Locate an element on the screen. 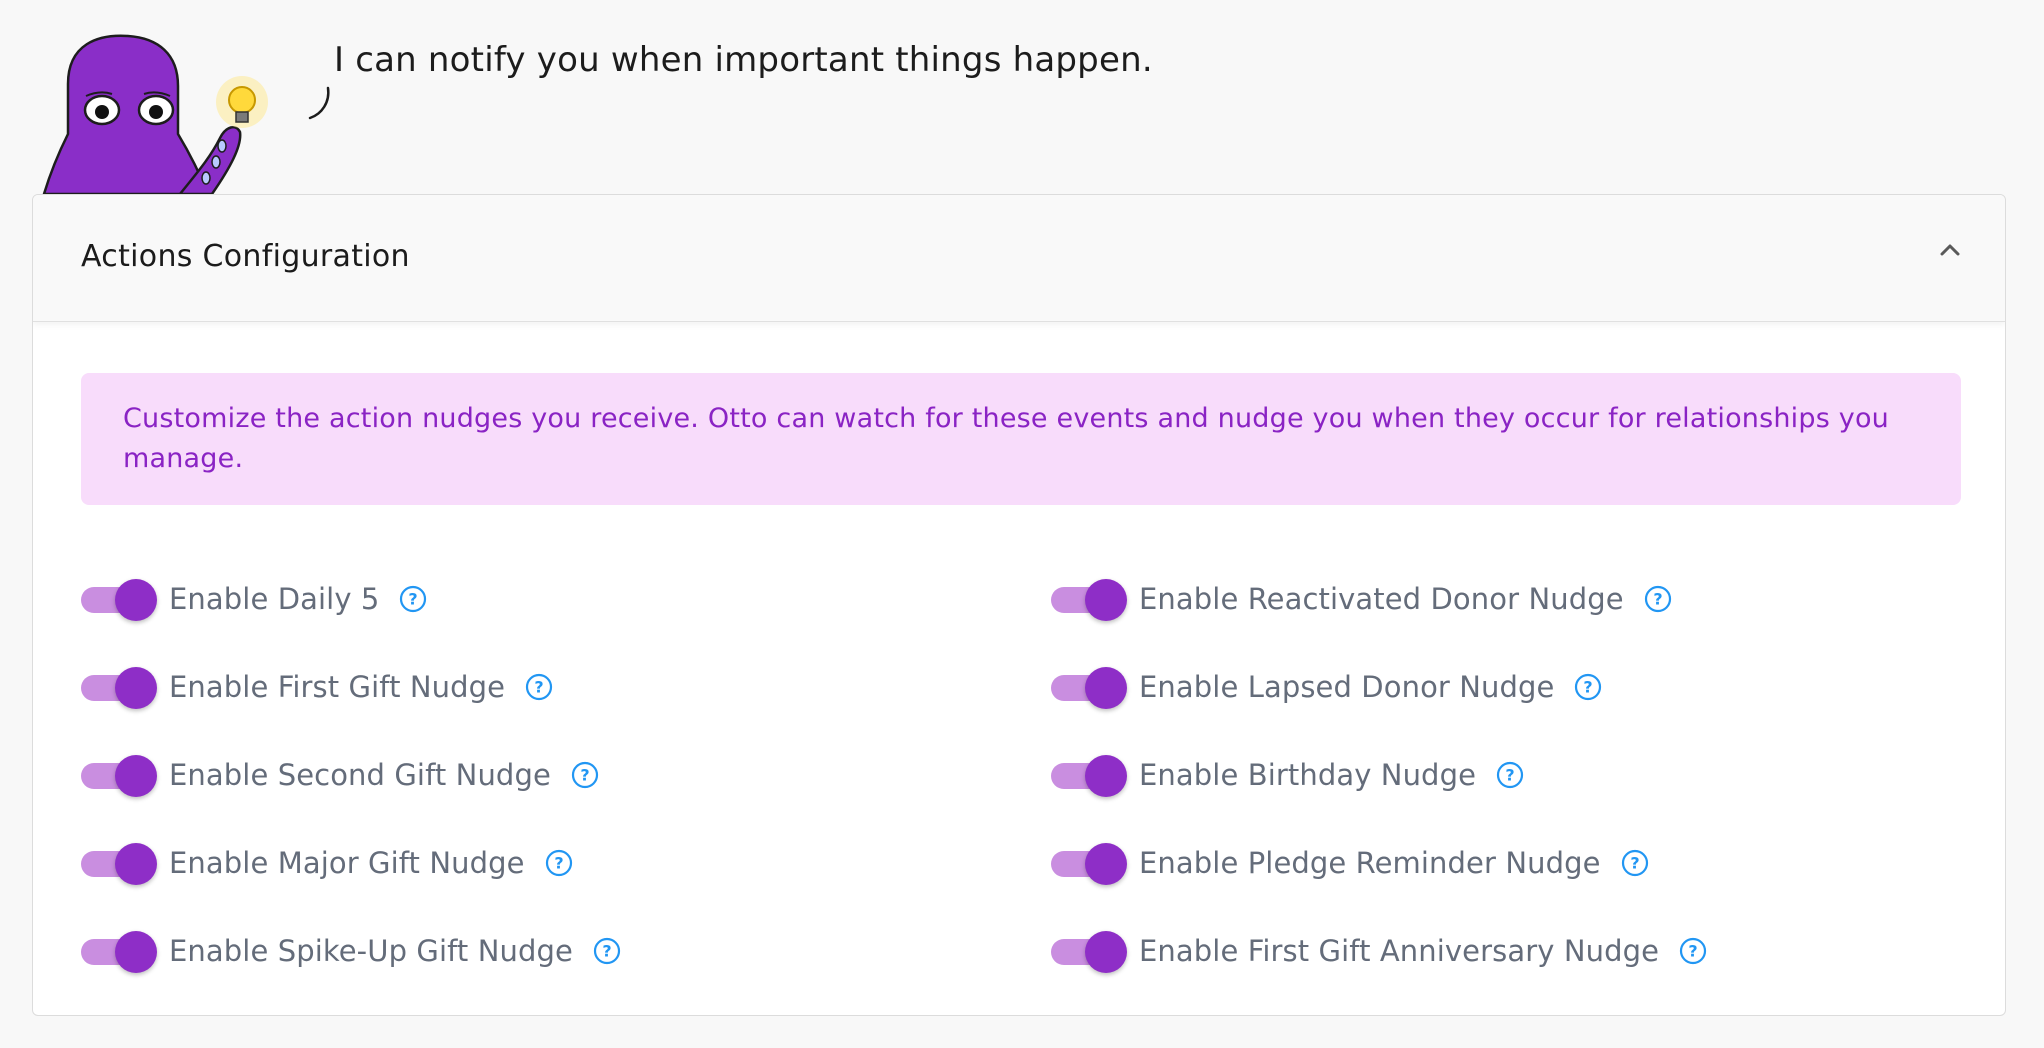  nudge-row-second-gift: Enable Second Gift Nudge ? is located at coordinates (351, 775).